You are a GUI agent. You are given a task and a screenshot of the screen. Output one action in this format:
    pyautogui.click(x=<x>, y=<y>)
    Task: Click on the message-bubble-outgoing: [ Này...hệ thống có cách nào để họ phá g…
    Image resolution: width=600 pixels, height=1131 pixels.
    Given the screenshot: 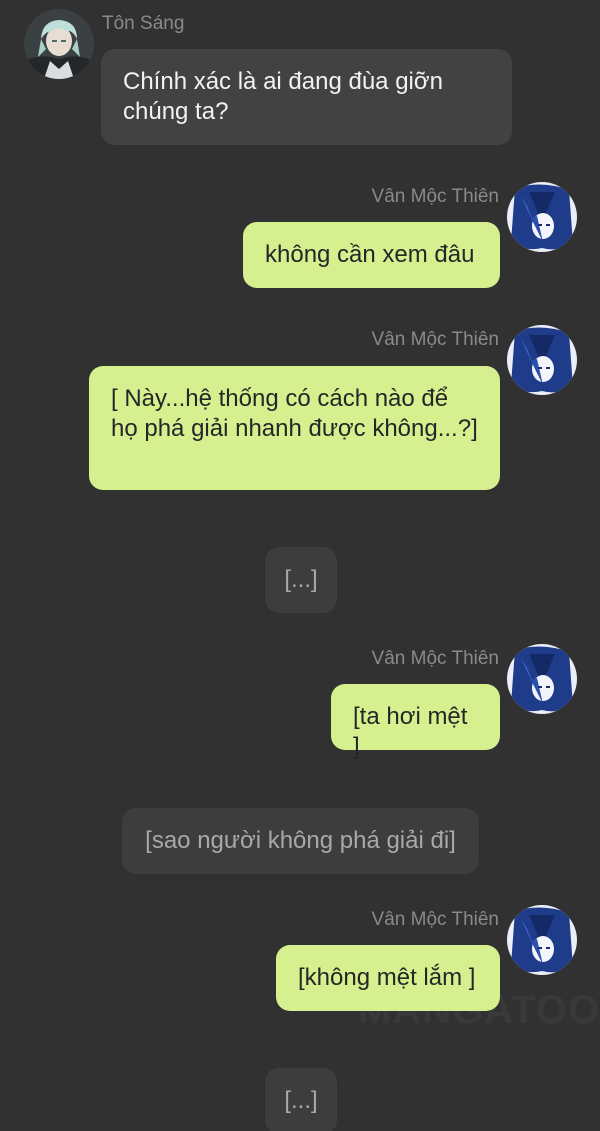 What is the action you would take?
    pyautogui.click(x=294, y=428)
    